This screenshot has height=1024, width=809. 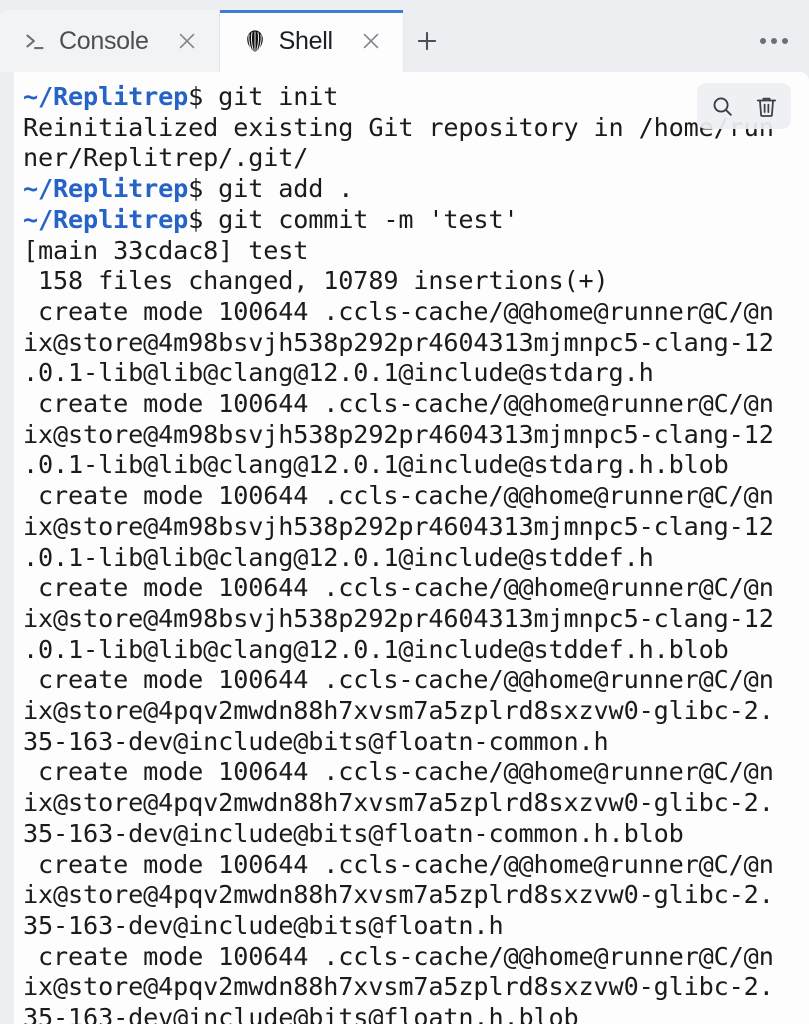 I want to click on terminal-output-line: [main 33cdac8] test, so click(x=166, y=250).